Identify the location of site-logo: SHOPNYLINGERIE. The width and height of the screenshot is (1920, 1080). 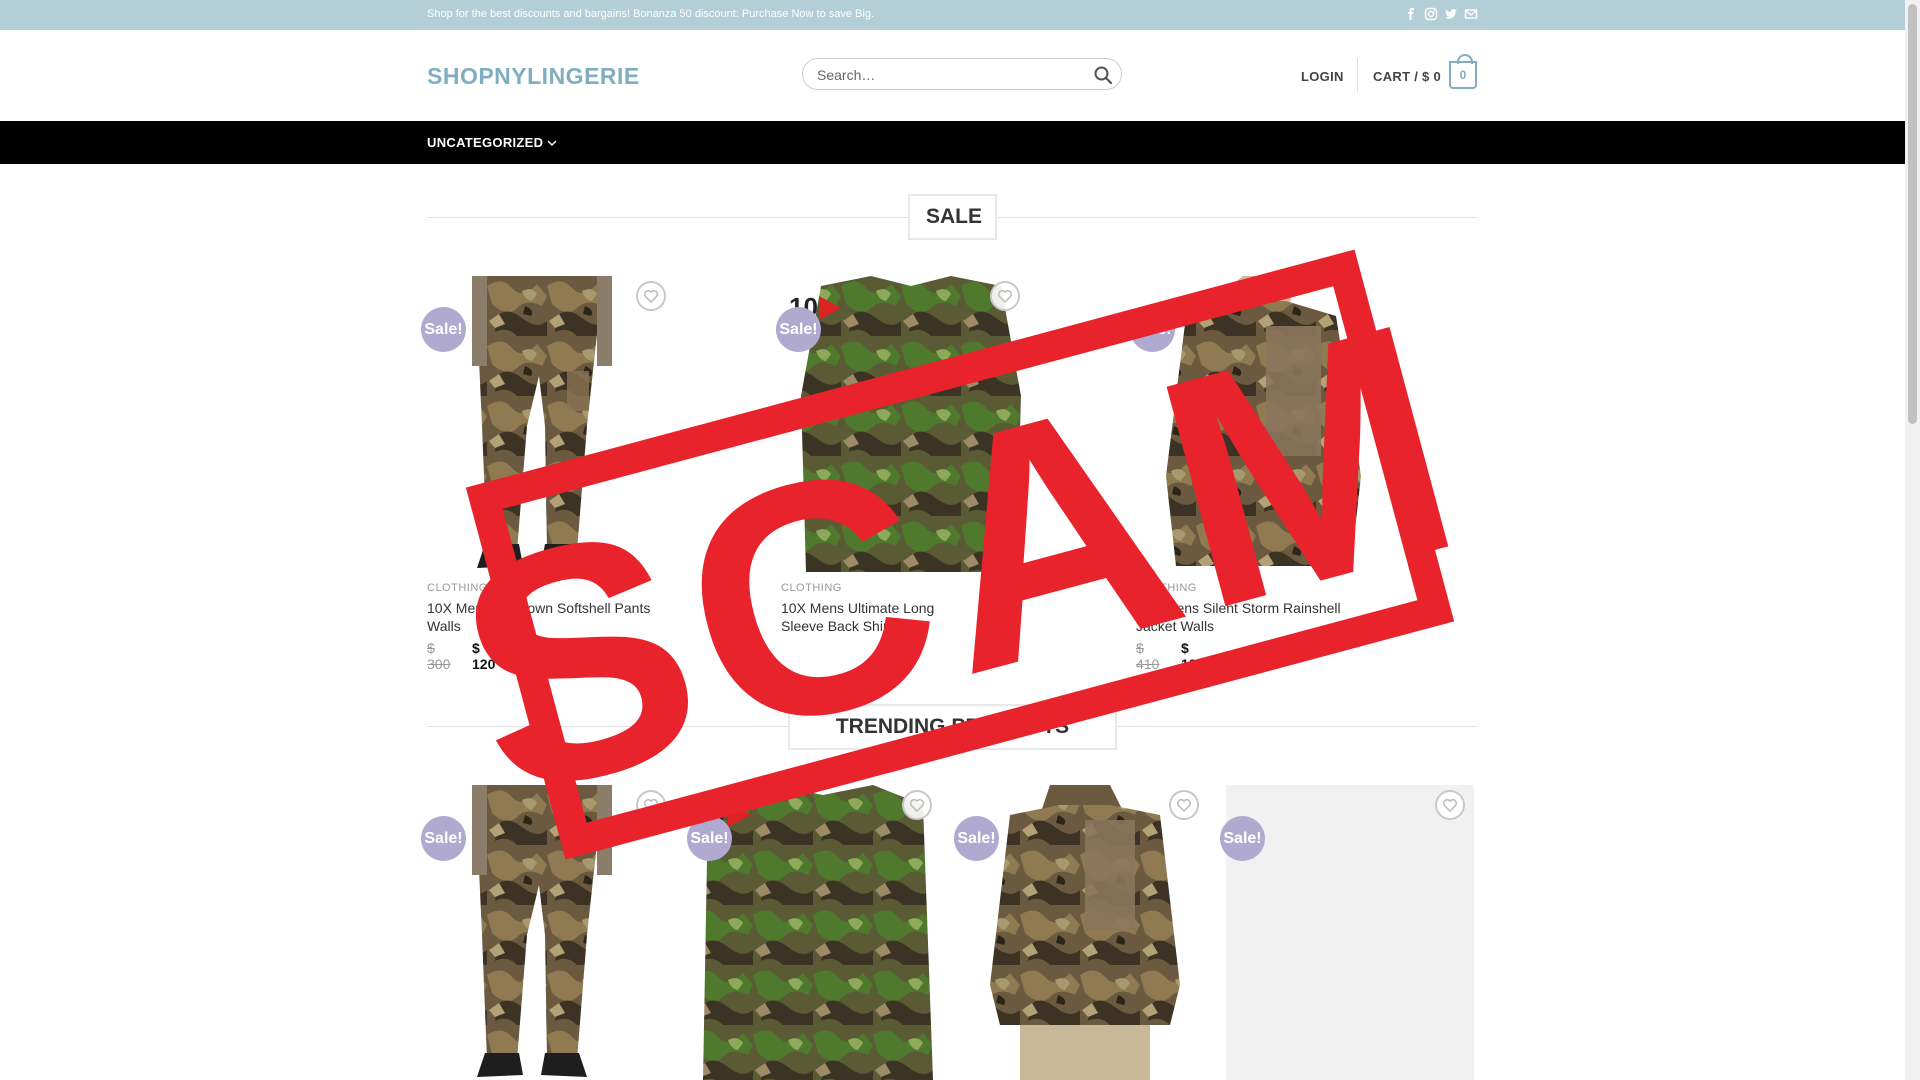
(533, 76).